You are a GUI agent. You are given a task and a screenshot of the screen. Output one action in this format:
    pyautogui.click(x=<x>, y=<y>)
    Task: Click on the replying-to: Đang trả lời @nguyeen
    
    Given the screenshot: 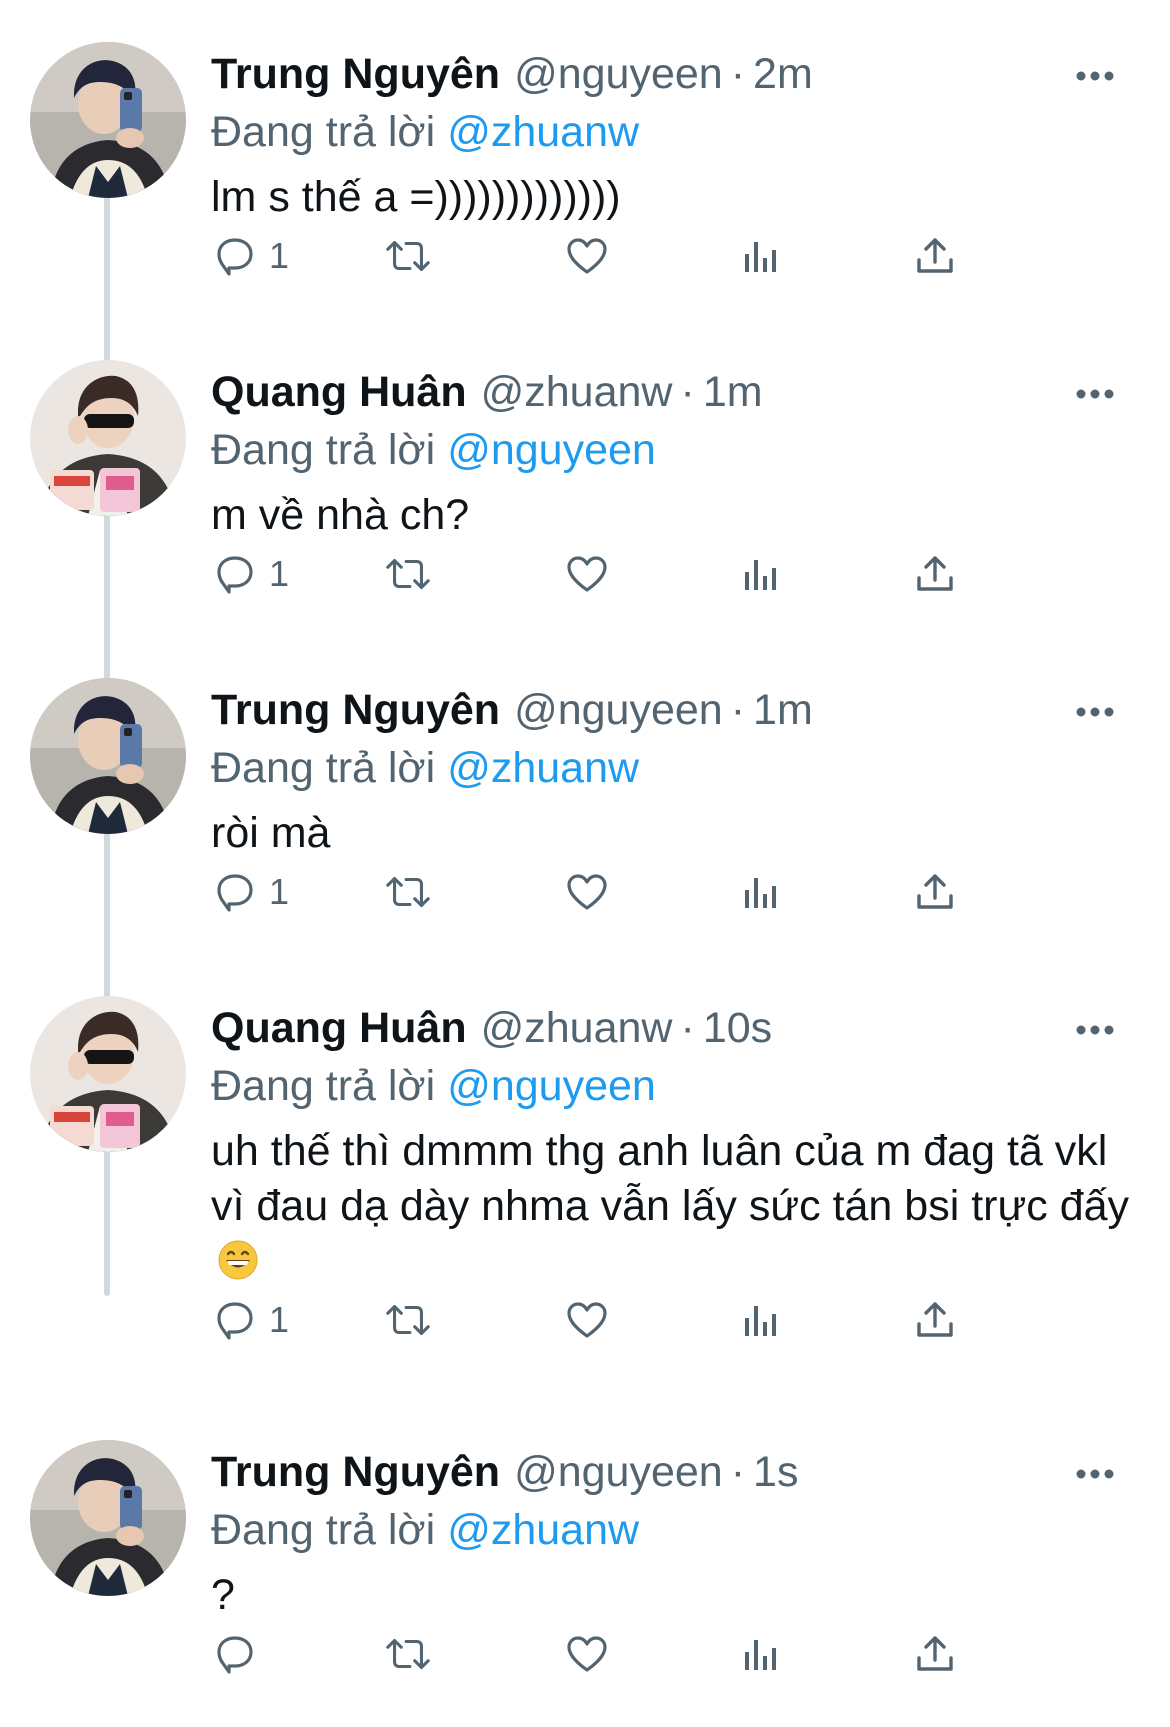 What is the action you would take?
    pyautogui.click(x=433, y=450)
    